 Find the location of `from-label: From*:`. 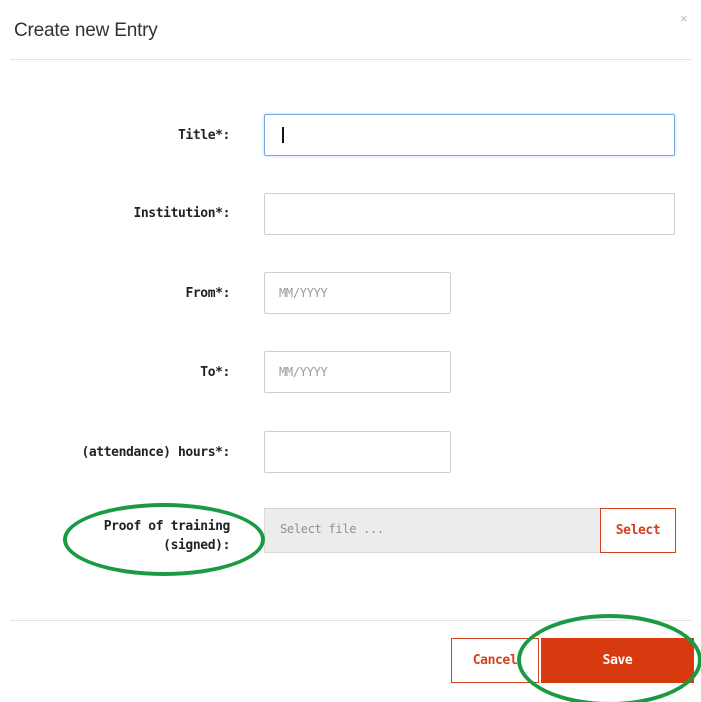

from-label: From*: is located at coordinates (207, 293).